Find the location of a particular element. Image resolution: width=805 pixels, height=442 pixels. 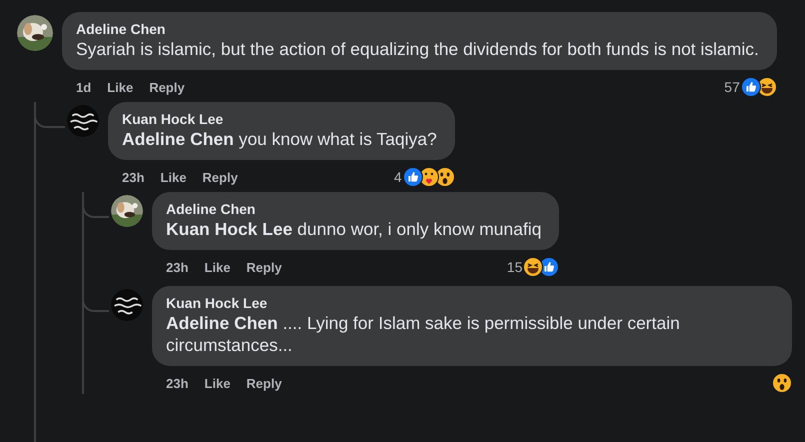

reaction-count: 15 is located at coordinates (514, 267).